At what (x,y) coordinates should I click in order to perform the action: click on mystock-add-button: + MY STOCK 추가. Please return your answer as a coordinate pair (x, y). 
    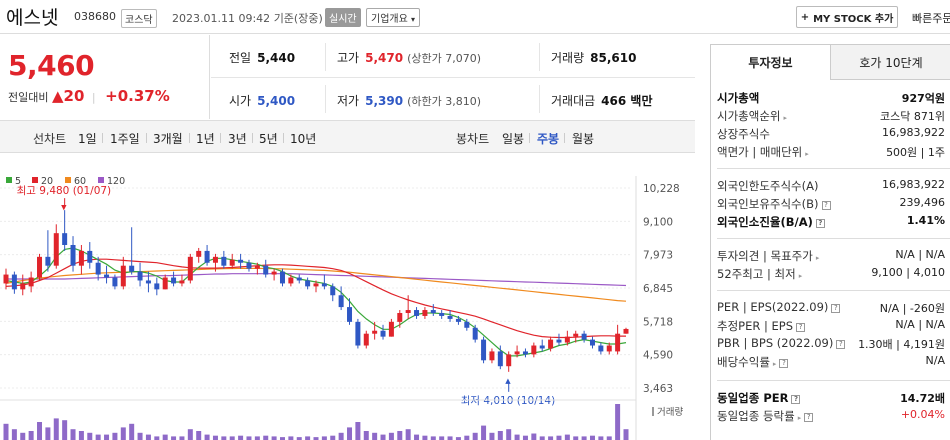
    Looking at the image, I should click on (847, 17).